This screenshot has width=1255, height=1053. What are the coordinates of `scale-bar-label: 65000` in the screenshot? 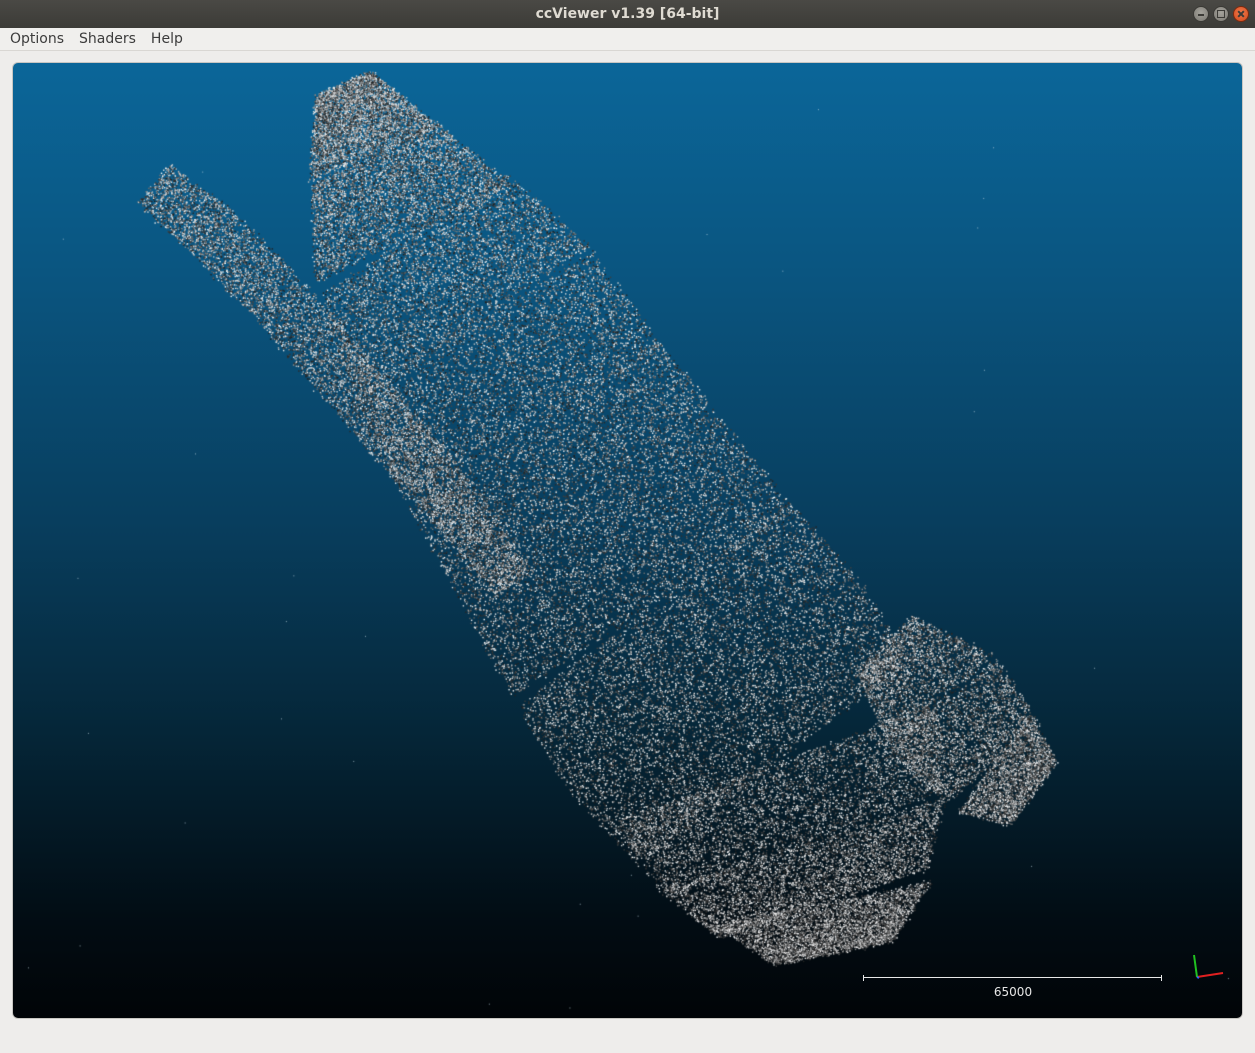 It's located at (1013, 992).